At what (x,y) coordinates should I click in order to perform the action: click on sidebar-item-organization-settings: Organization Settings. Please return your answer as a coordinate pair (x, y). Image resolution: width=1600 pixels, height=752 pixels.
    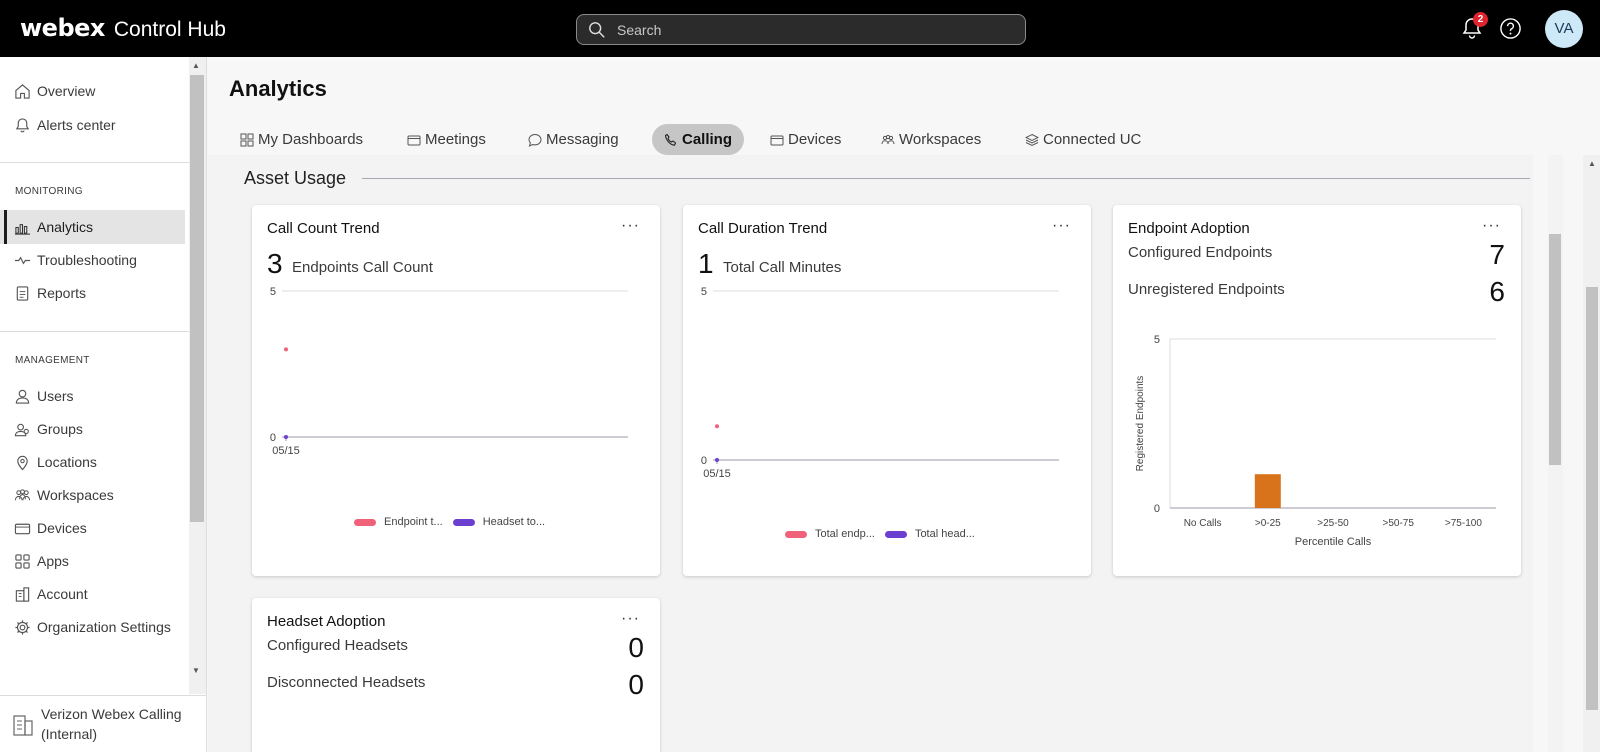
    Looking at the image, I should click on (92, 627).